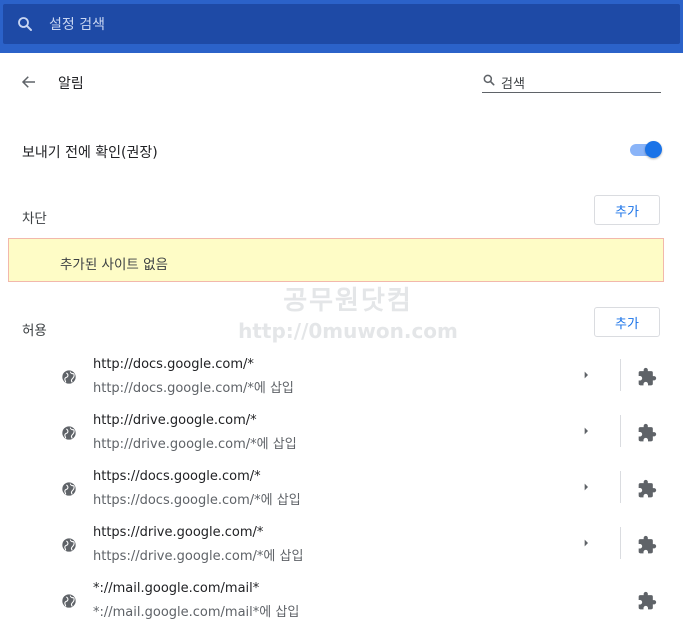  I want to click on empty-message-text: 추가된 사이트 없음, so click(114, 265).